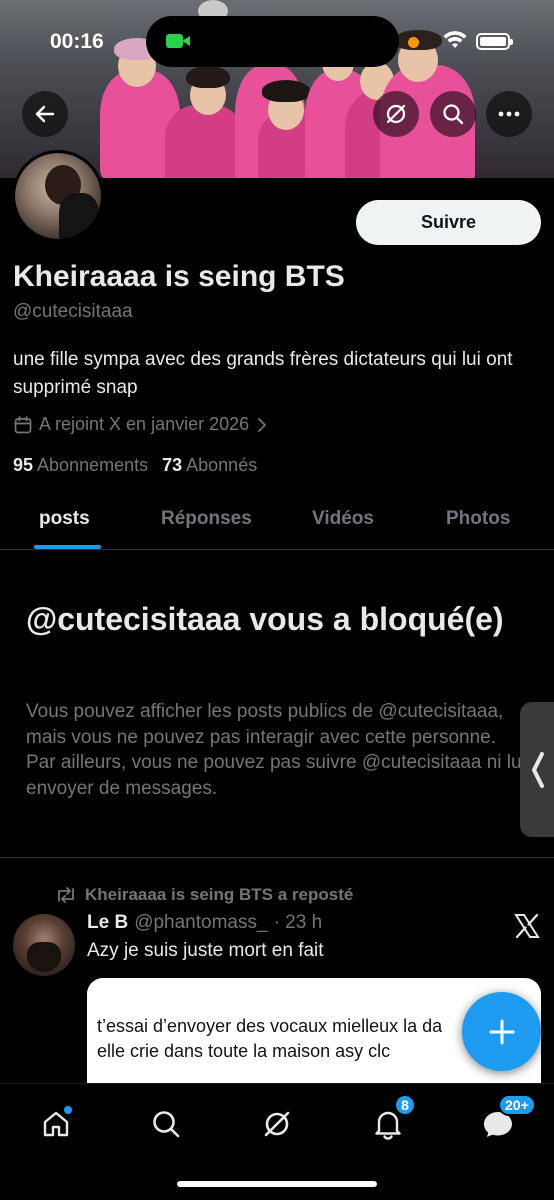 The width and height of the screenshot is (554, 1200). I want to click on status-time: 00:16, so click(77, 41).